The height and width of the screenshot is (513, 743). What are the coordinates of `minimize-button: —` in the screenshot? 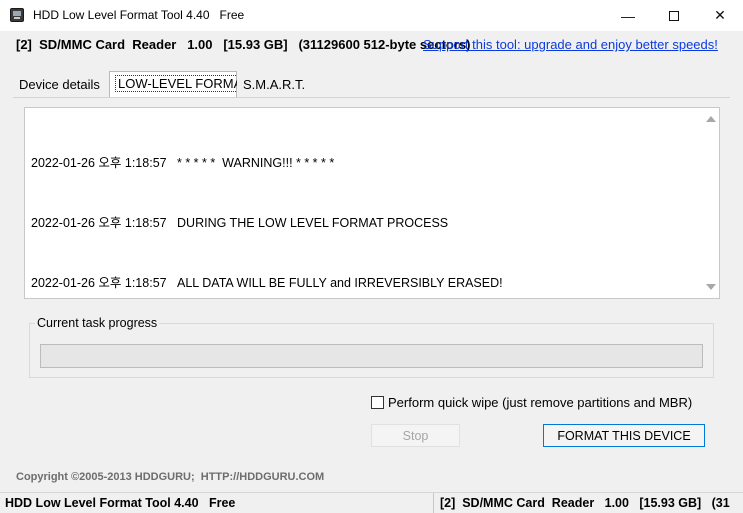 It's located at (628, 15).